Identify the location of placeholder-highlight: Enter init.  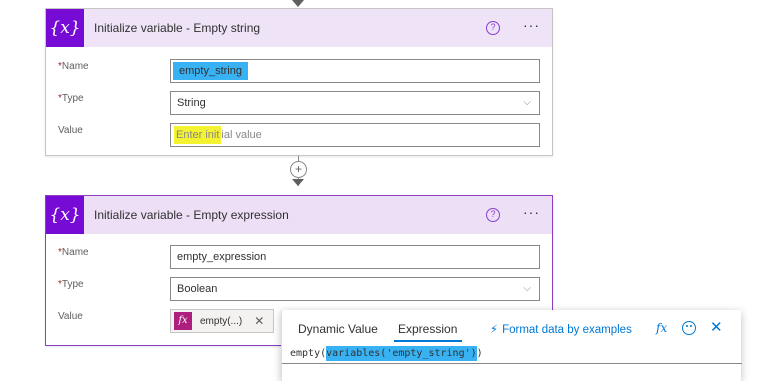
(198, 135).